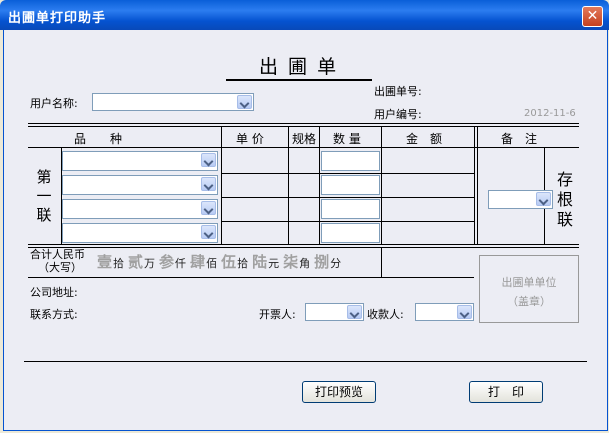 The image size is (609, 433). I want to click on stamp-box: 出圃单单位 （盖章）, so click(529, 289).